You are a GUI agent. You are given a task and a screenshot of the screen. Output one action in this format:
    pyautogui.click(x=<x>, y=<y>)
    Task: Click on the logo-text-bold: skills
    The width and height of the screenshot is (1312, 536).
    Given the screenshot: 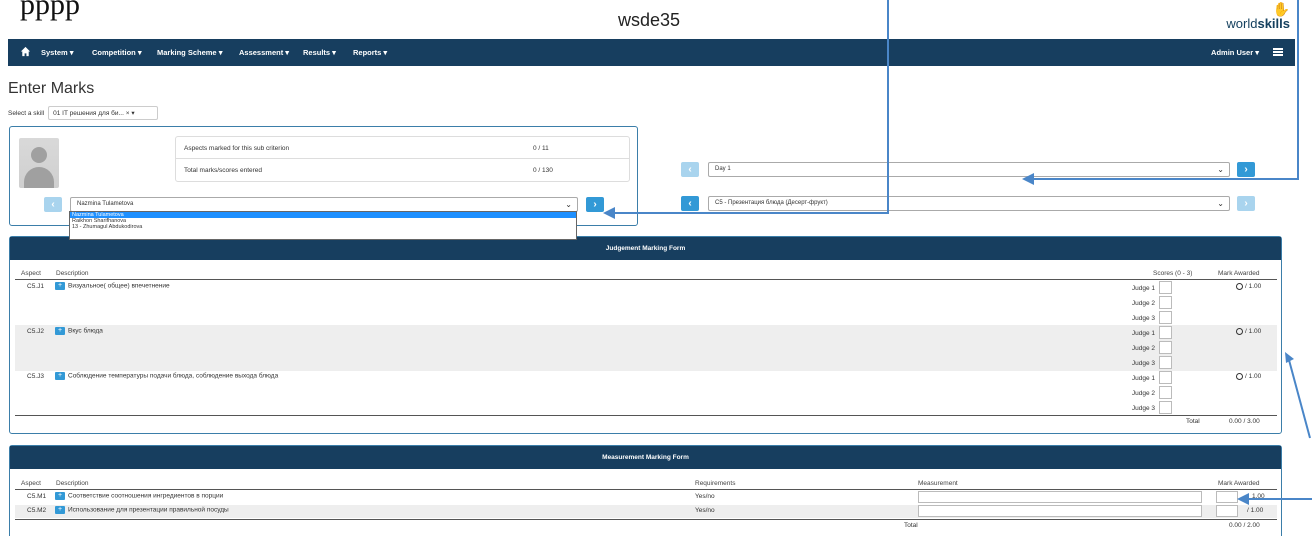 What is the action you would take?
    pyautogui.click(x=1273, y=23)
    